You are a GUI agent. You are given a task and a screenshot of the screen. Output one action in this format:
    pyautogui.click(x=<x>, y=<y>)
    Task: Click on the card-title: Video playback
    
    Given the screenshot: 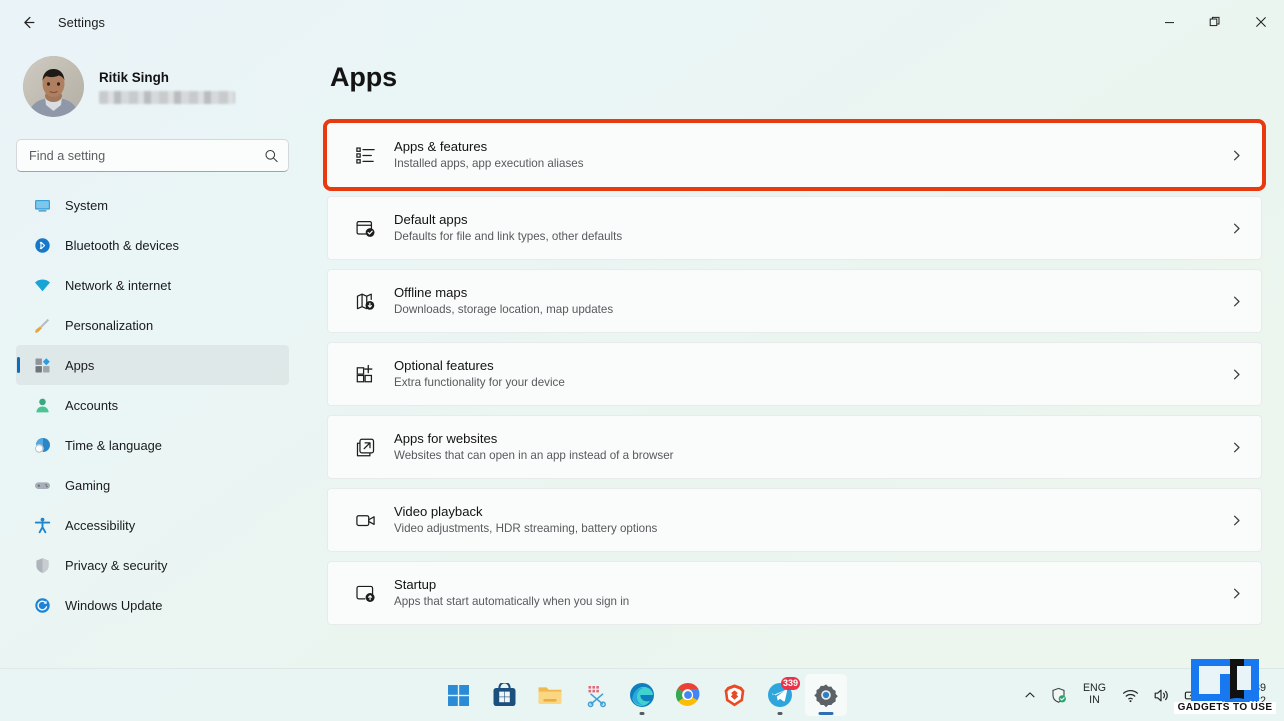 What is the action you would take?
    pyautogui.click(x=438, y=512)
    